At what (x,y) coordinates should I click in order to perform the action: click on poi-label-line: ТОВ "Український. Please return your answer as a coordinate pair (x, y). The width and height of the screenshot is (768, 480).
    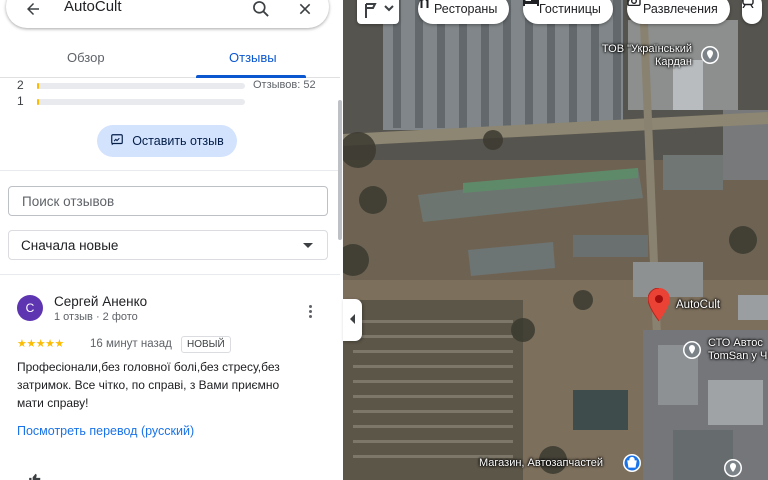
    Looking at the image, I should click on (647, 49).